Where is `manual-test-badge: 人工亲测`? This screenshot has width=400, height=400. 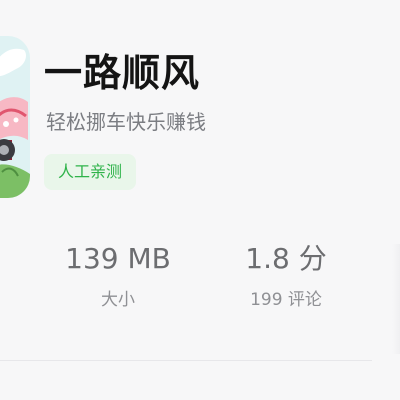 manual-test-badge: 人工亲测 is located at coordinates (90, 172).